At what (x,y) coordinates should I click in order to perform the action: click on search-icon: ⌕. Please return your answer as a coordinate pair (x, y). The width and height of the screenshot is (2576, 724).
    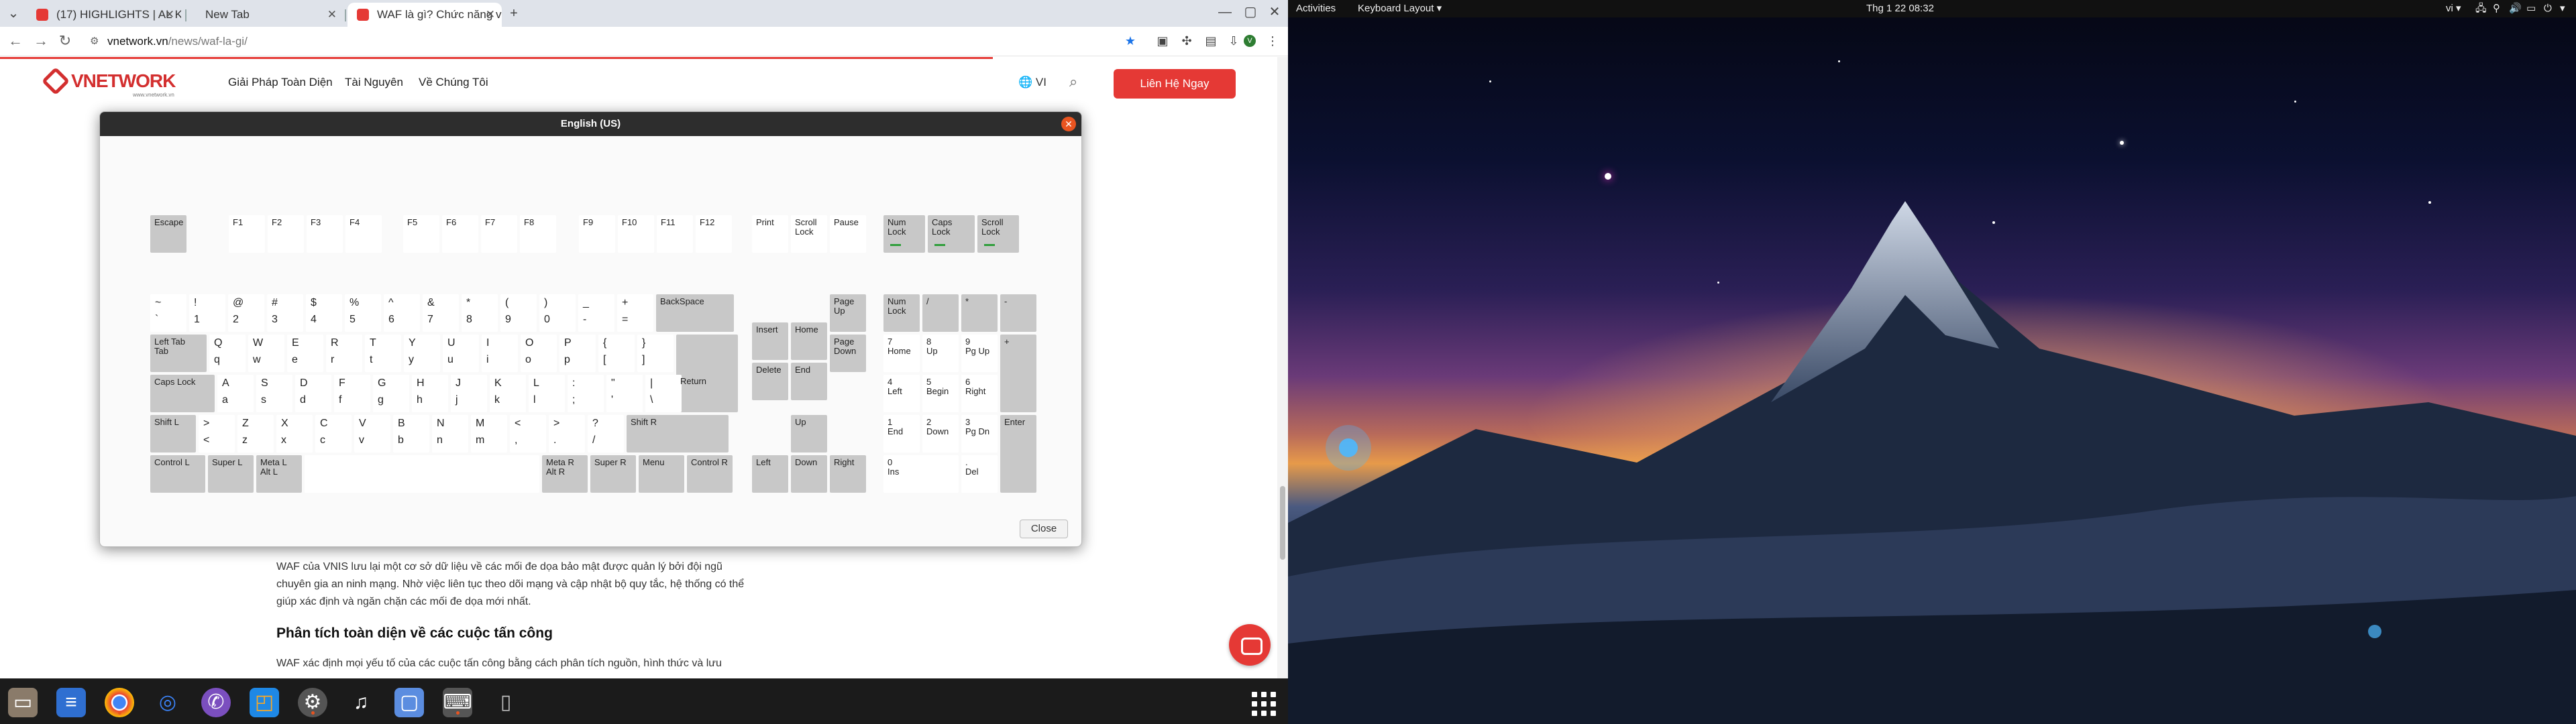
    Looking at the image, I should click on (1073, 81).